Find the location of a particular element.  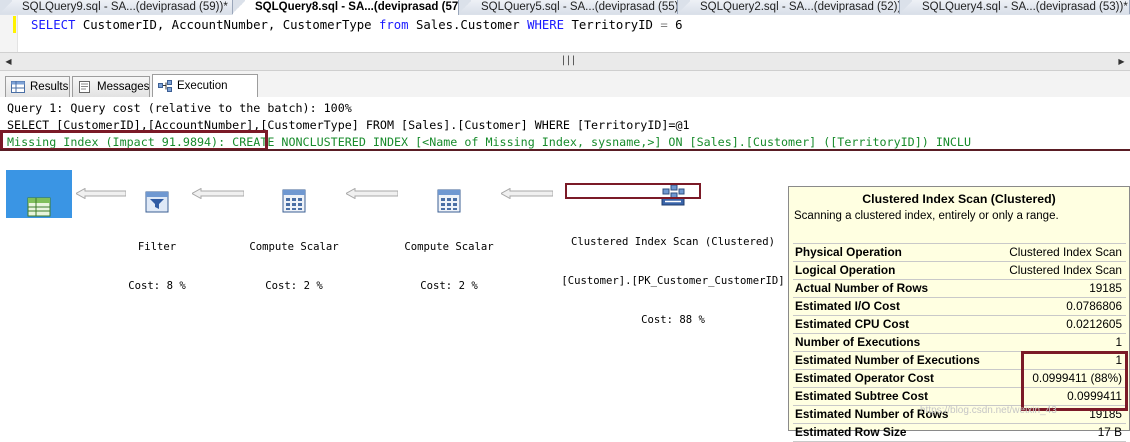

messages-icon is located at coordinates (84, 87).